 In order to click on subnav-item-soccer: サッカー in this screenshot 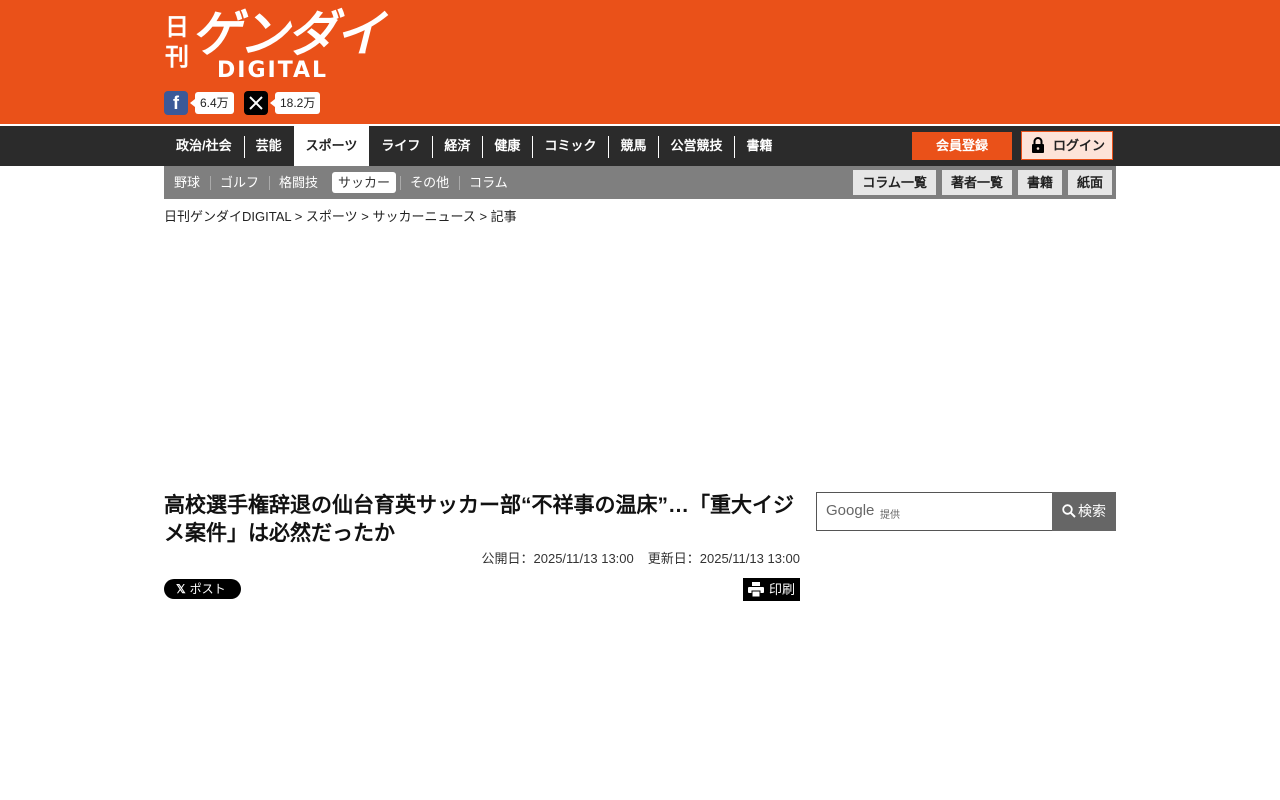, I will do `click(364, 182)`.